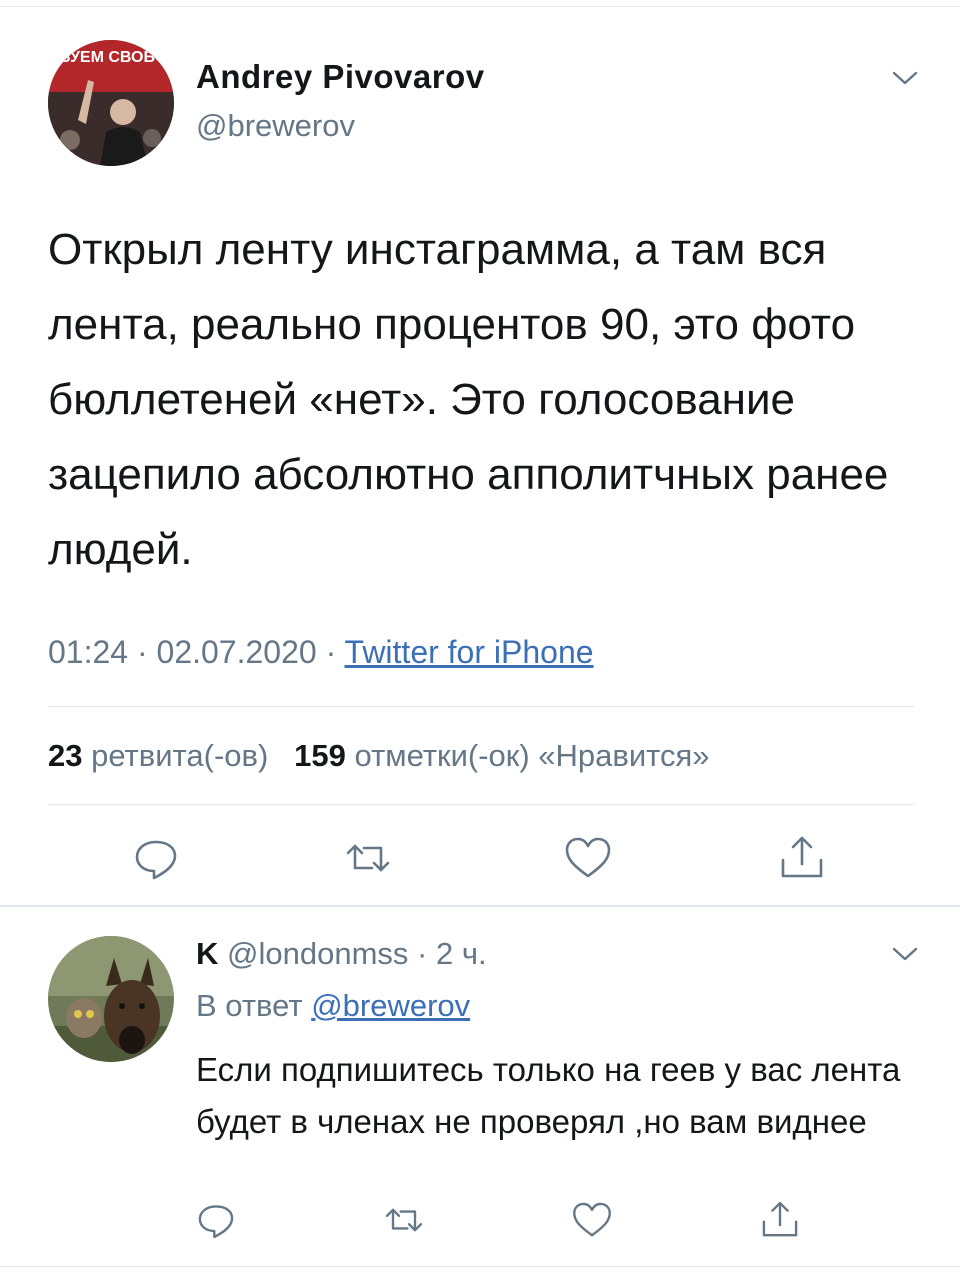  Describe the element at coordinates (461, 953) in the screenshot. I see `reply-time: 2 ч.` at that location.